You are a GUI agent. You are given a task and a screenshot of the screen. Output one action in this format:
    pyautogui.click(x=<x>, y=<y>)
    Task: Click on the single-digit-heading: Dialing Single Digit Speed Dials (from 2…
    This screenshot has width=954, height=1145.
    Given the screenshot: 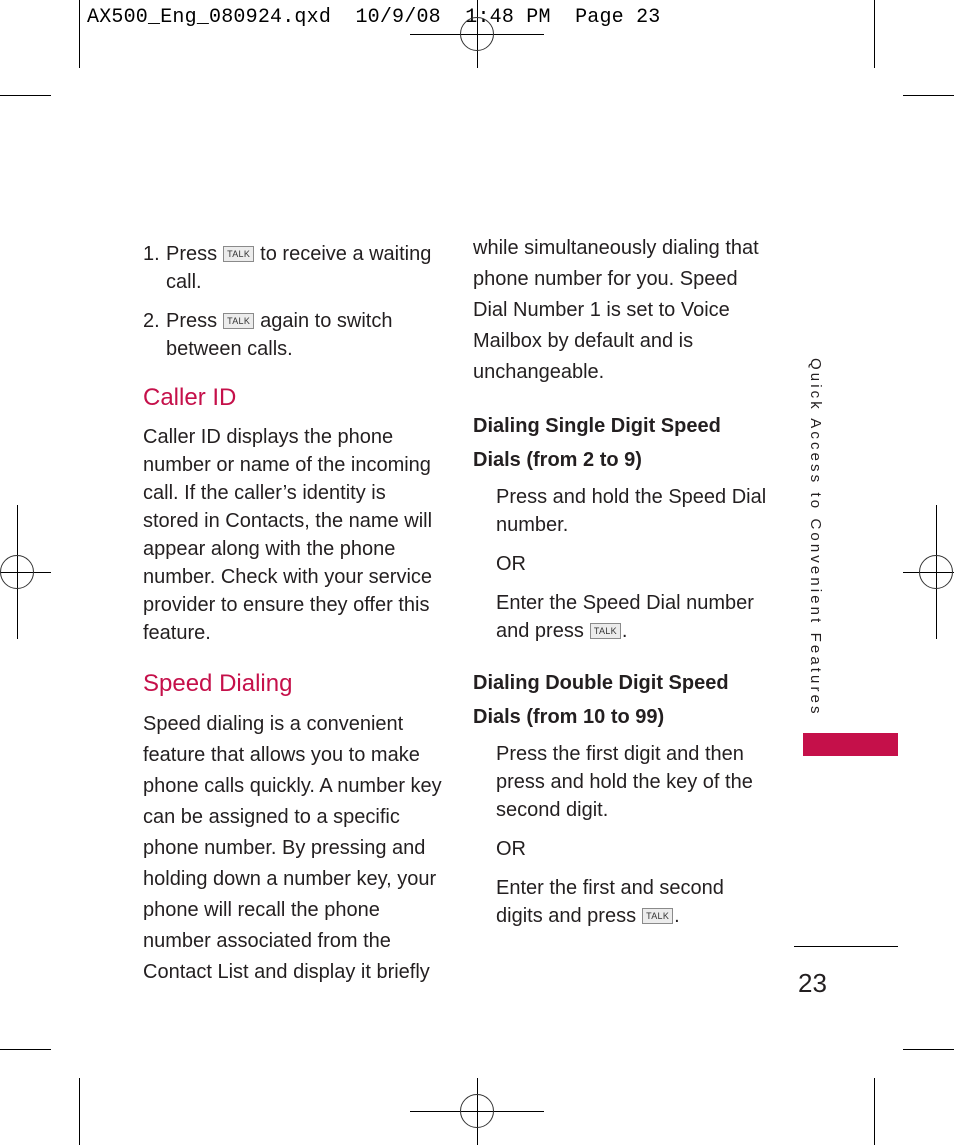 What is the action you would take?
    pyautogui.click(x=597, y=443)
    